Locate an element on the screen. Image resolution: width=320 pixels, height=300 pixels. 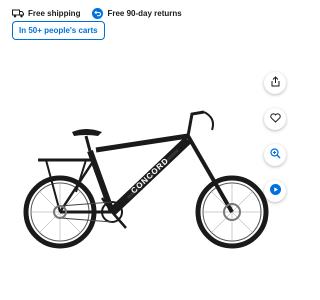
play-video-button is located at coordinates (275, 191).